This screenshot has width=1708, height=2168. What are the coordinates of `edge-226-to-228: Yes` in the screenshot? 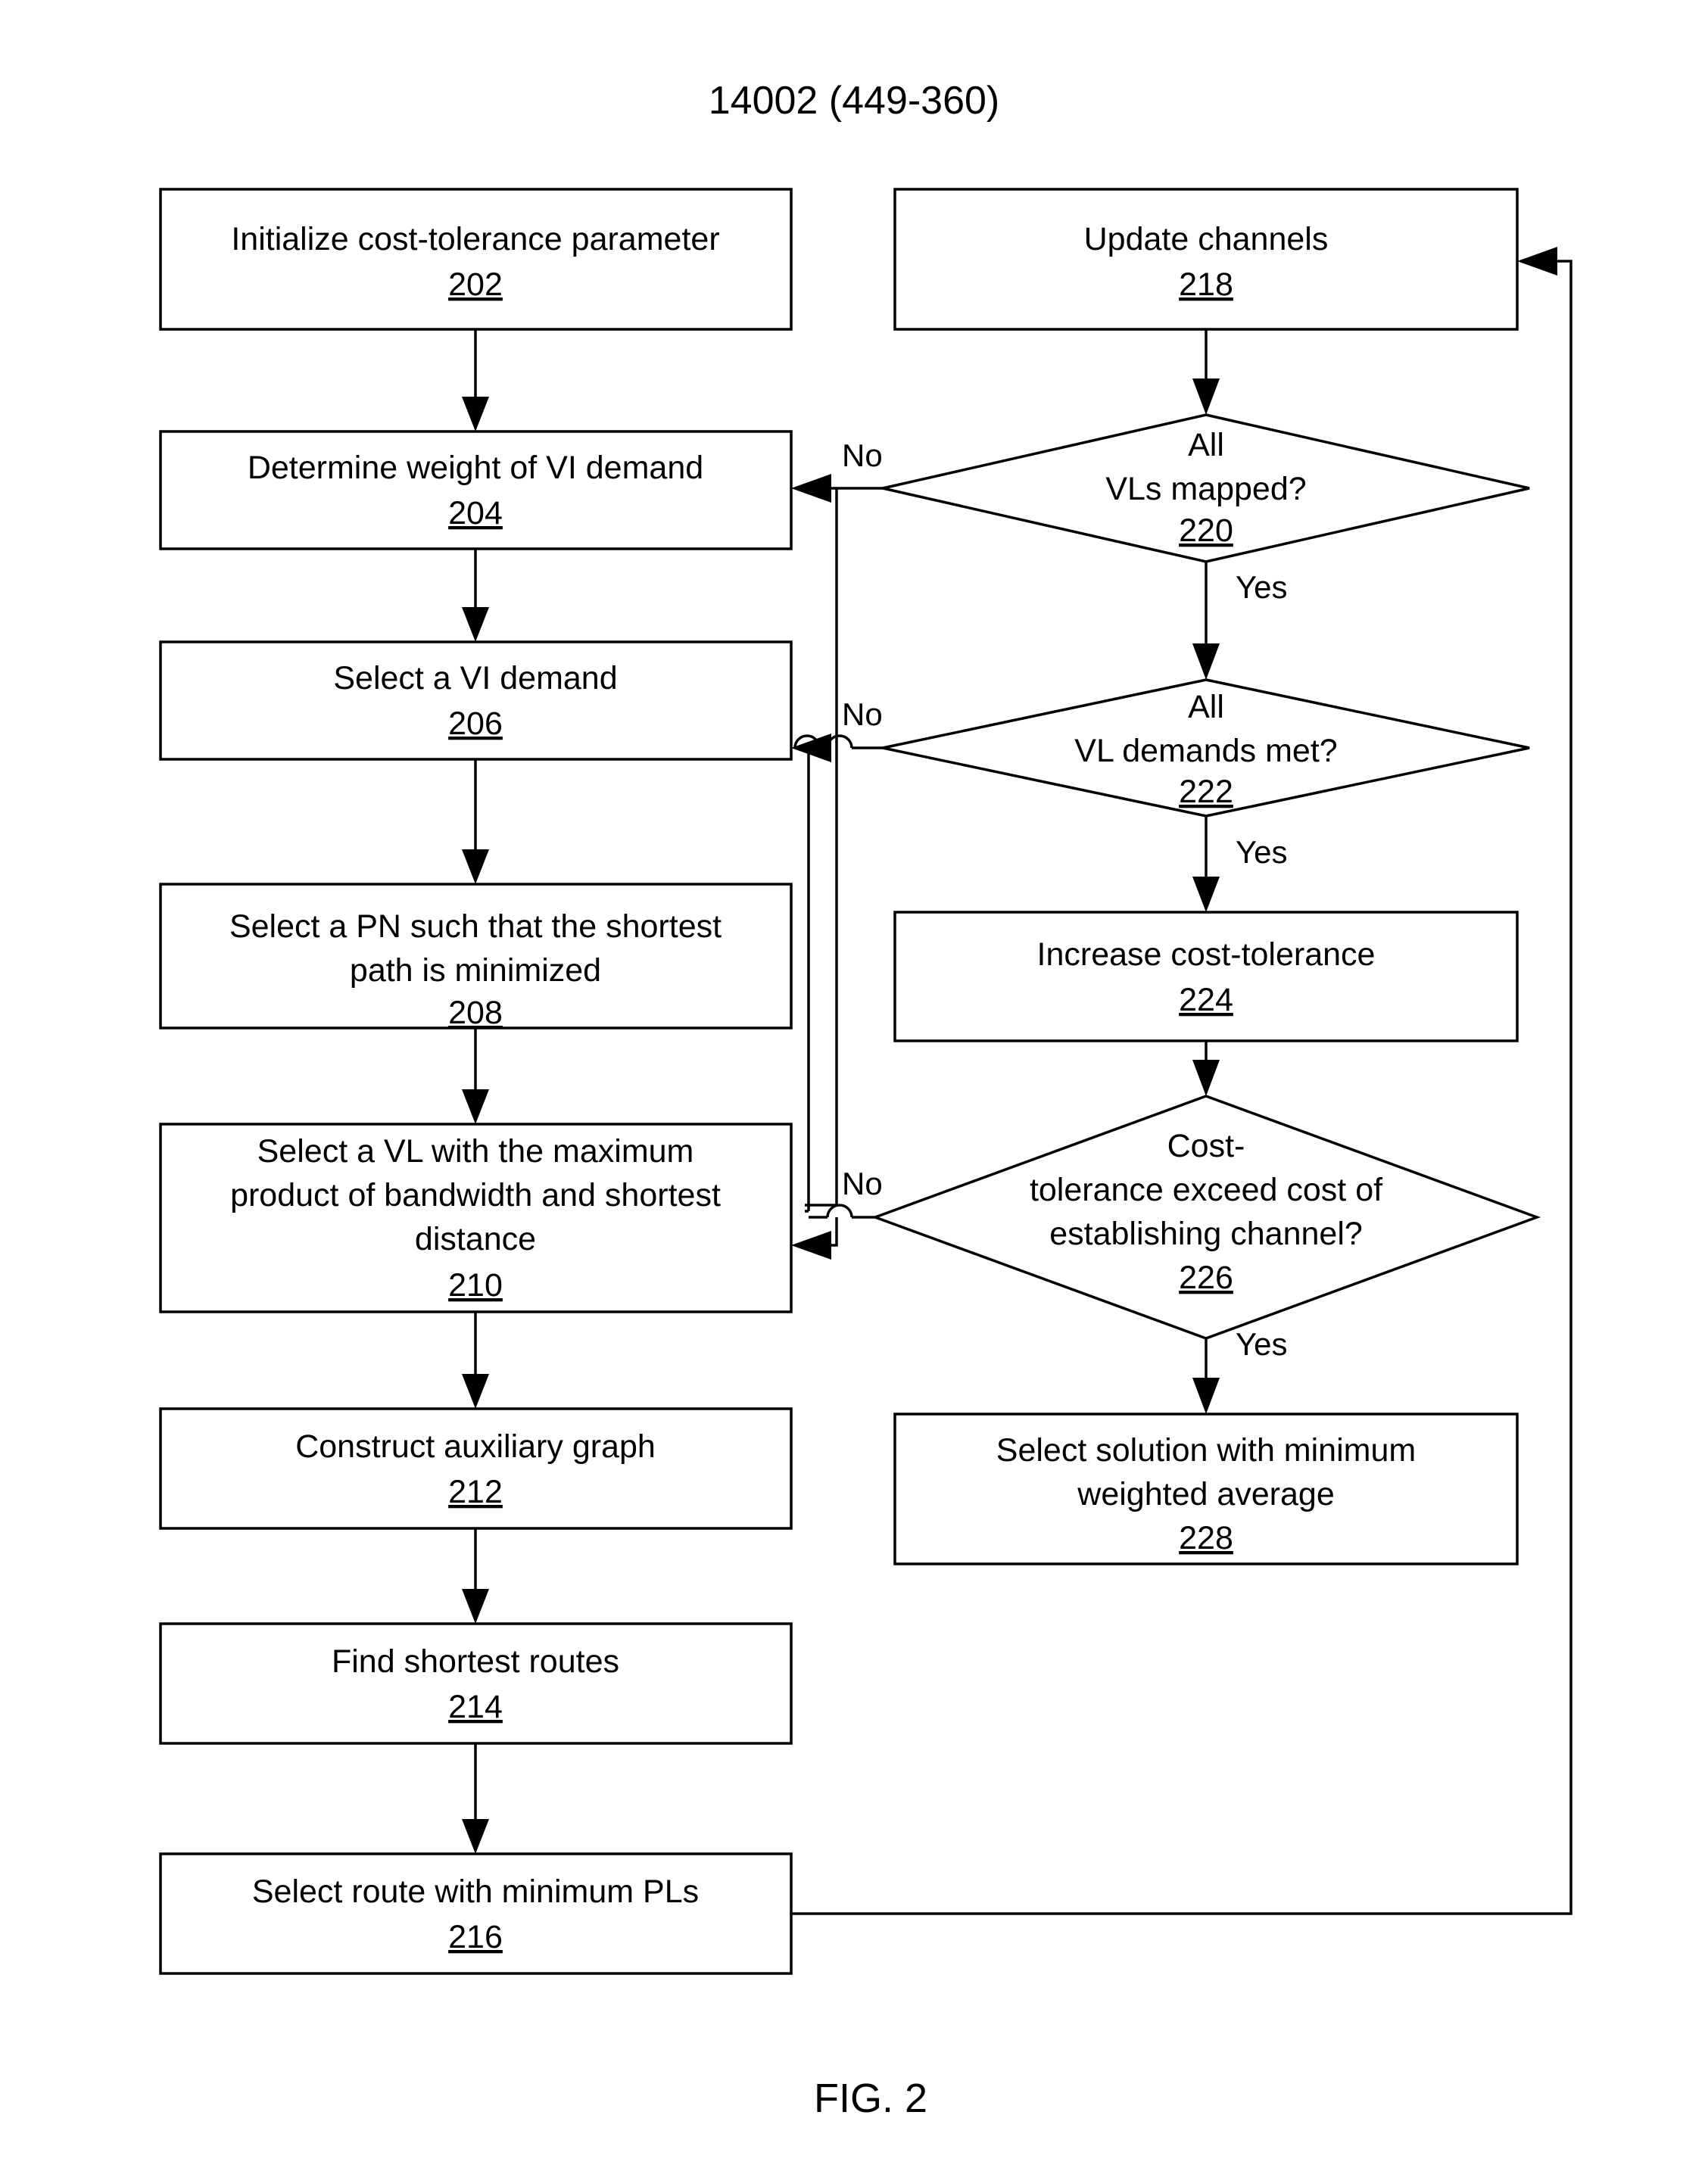 It's located at (1240, 1370).